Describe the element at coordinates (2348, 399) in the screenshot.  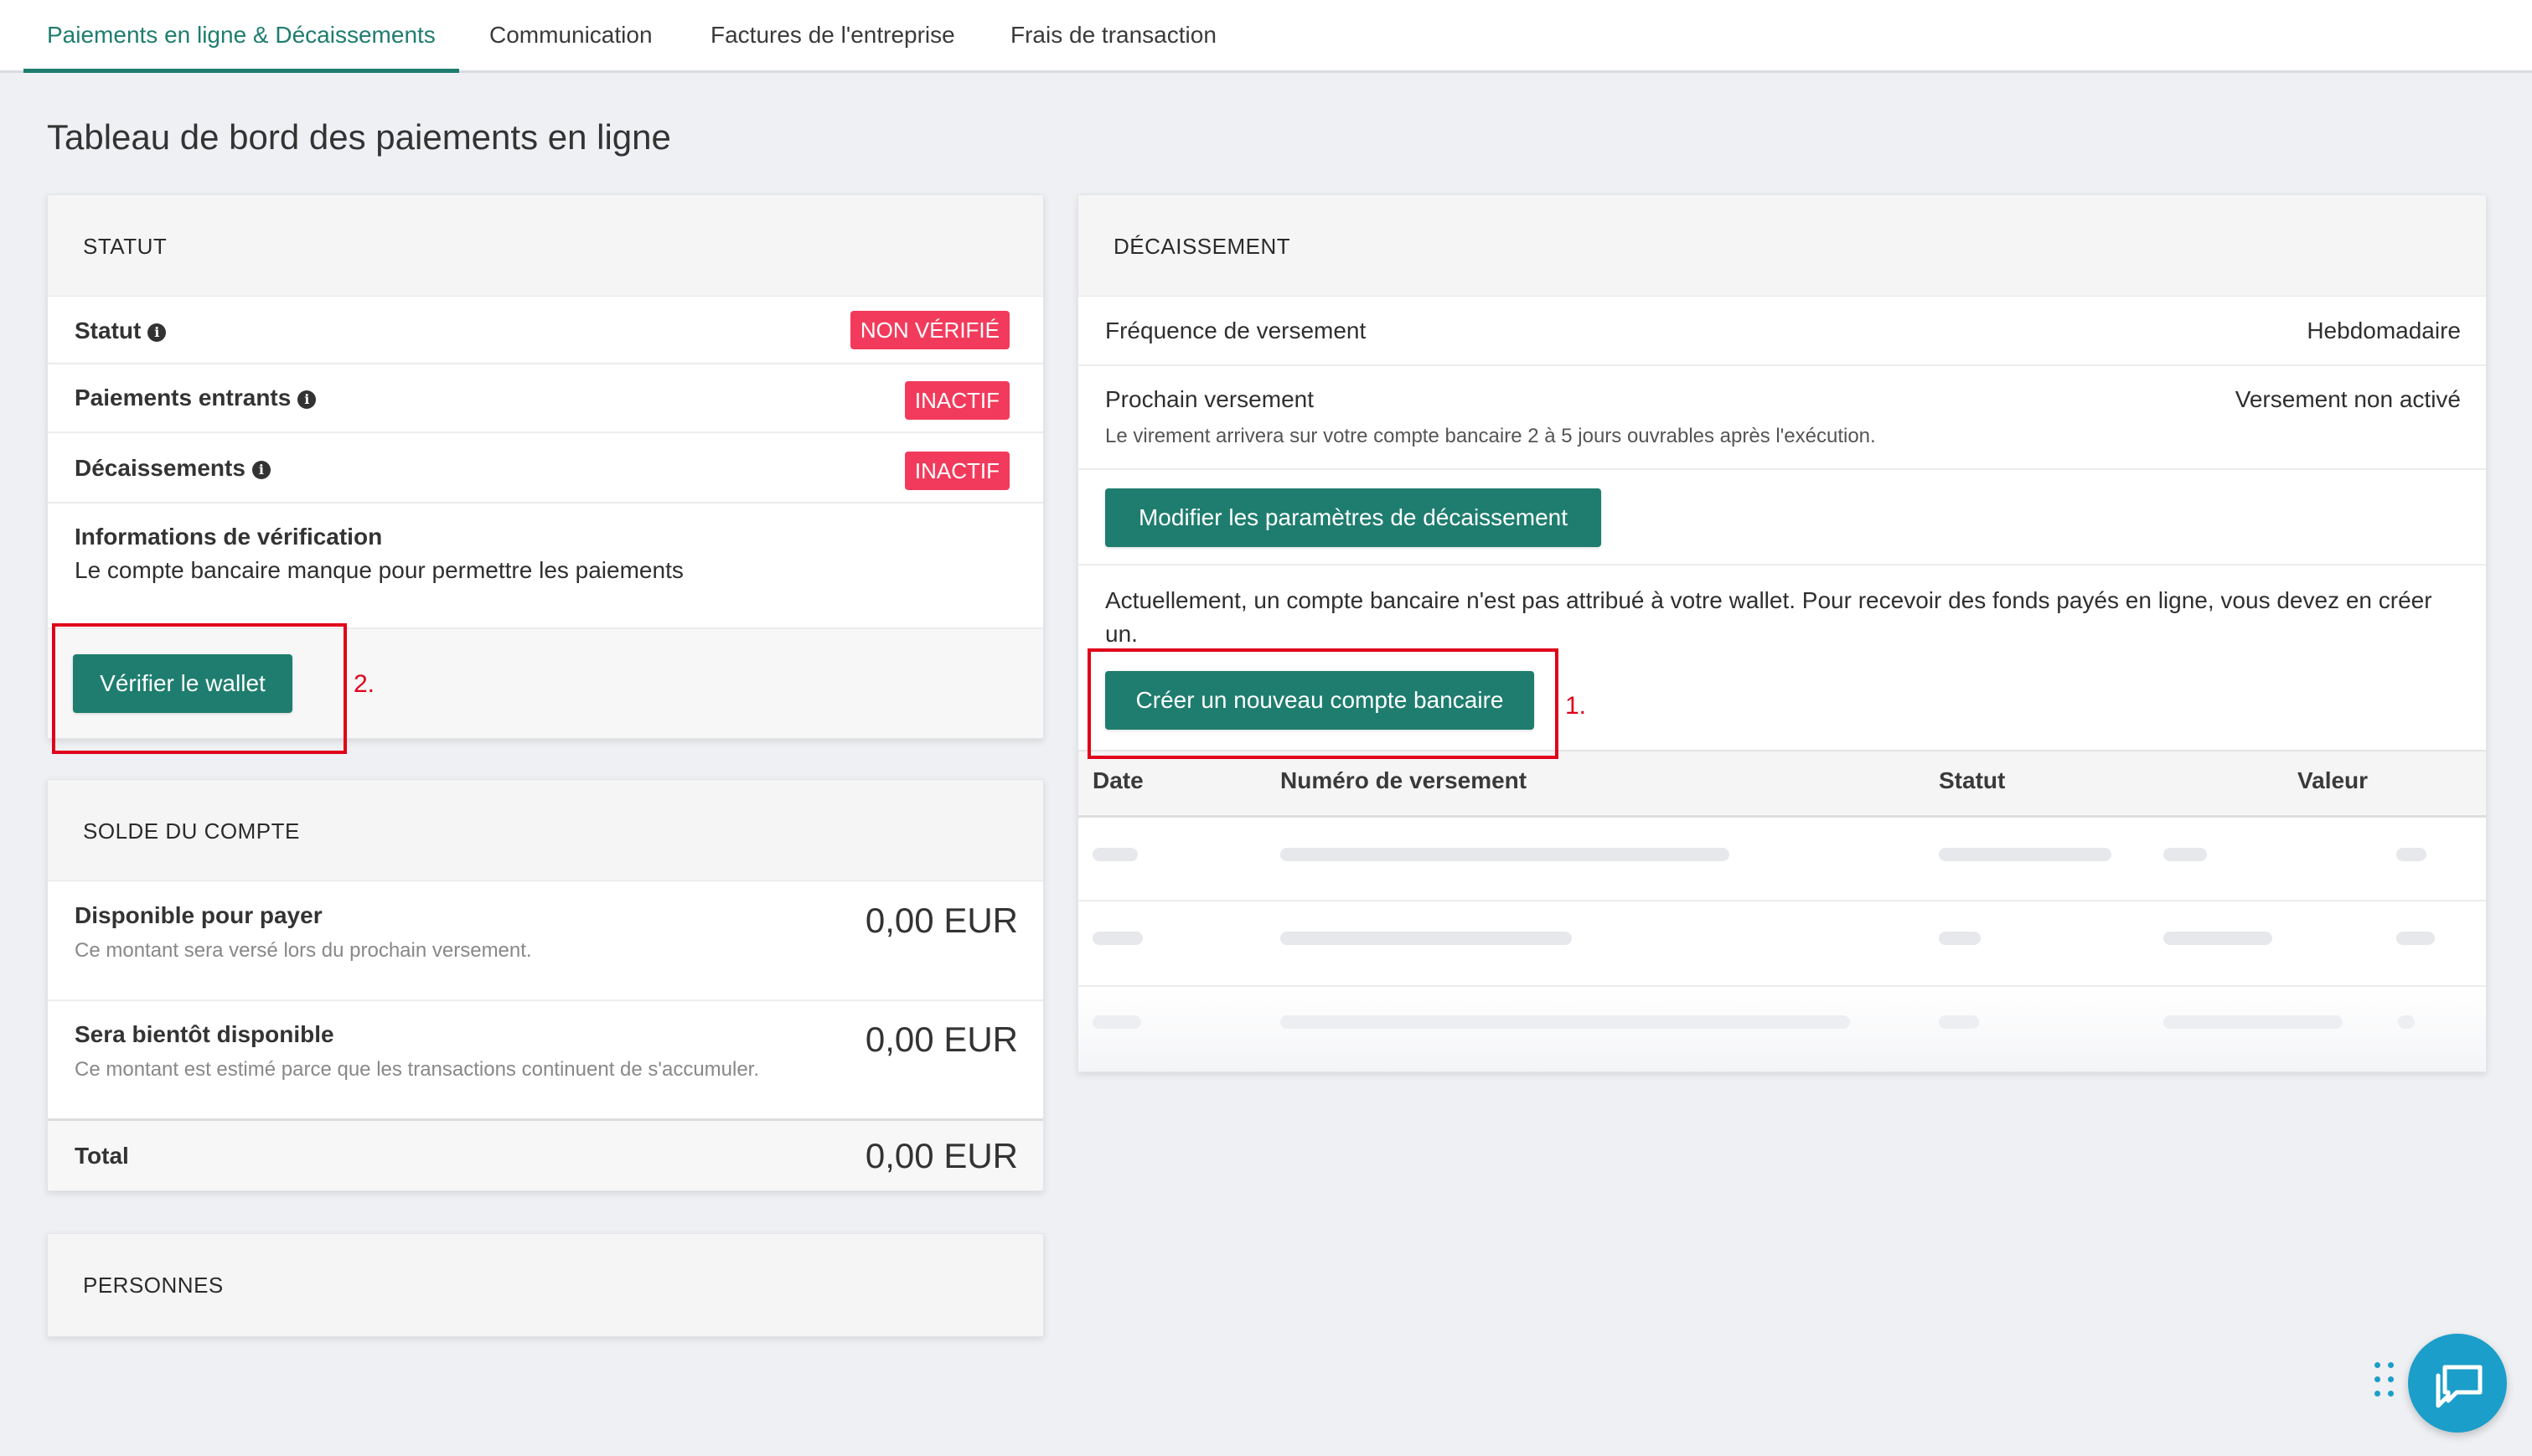
I see `next-payout-value: Versement non activé` at that location.